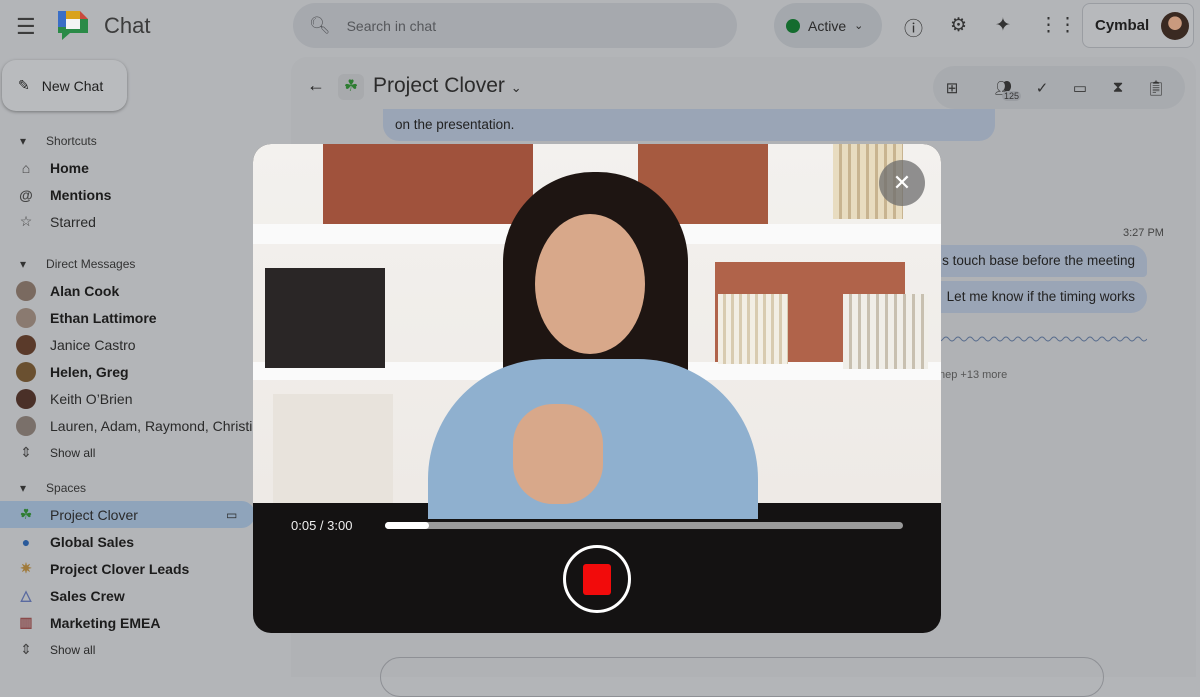 Image resolution: width=1200 pixels, height=697 pixels. I want to click on space-title-text: Project Clover, so click(439, 85).